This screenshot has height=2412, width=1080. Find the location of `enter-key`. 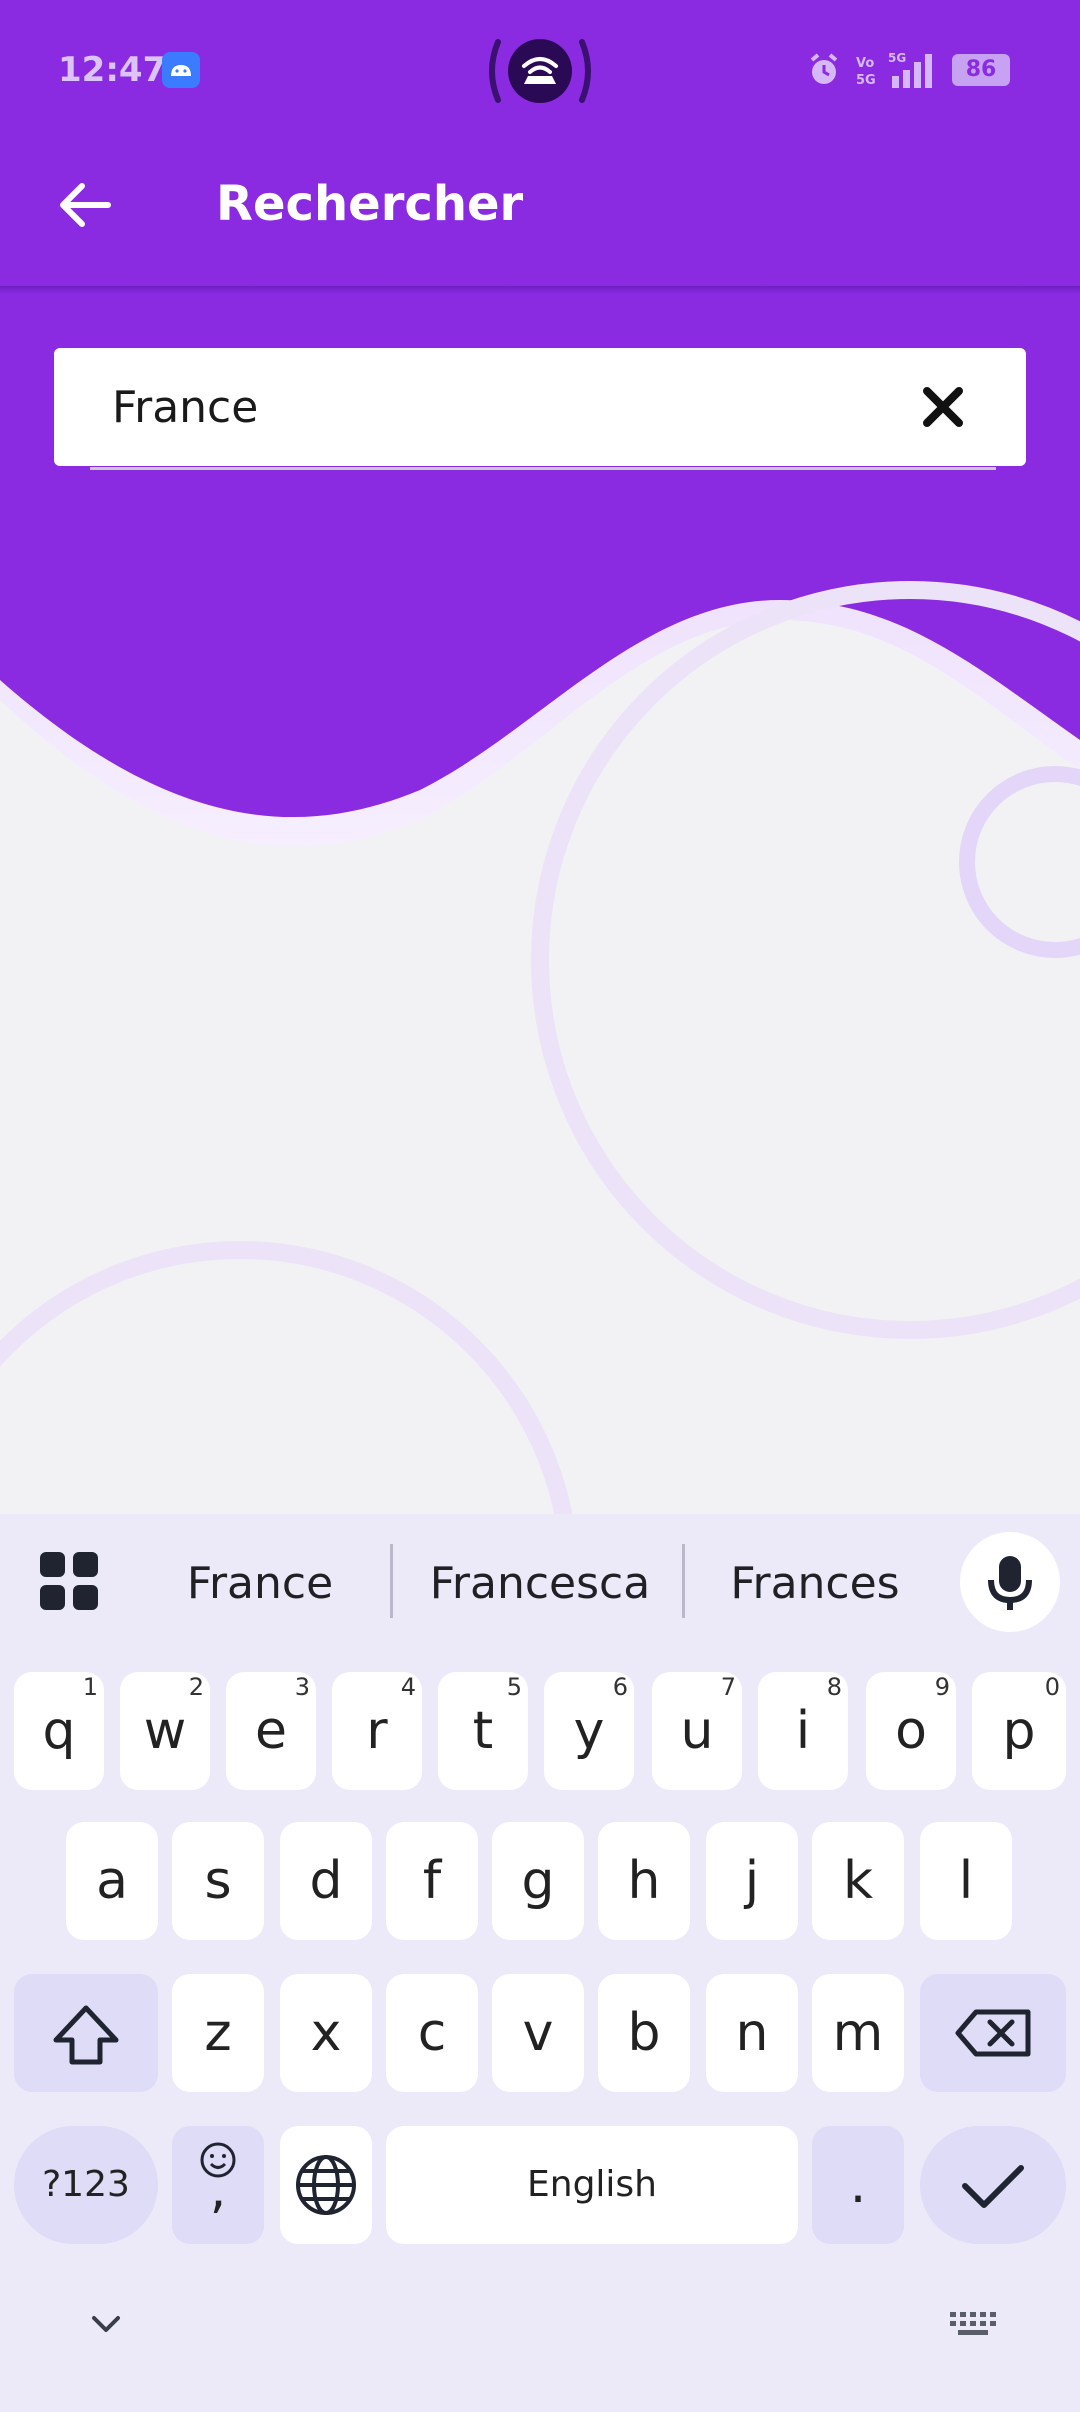

enter-key is located at coordinates (993, 2185).